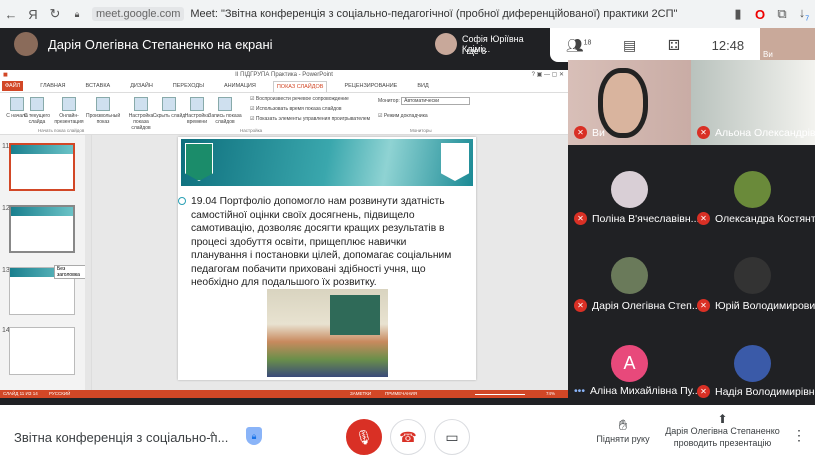  Describe the element at coordinates (182, 201) in the screenshot. I see `bullet-icon` at that location.